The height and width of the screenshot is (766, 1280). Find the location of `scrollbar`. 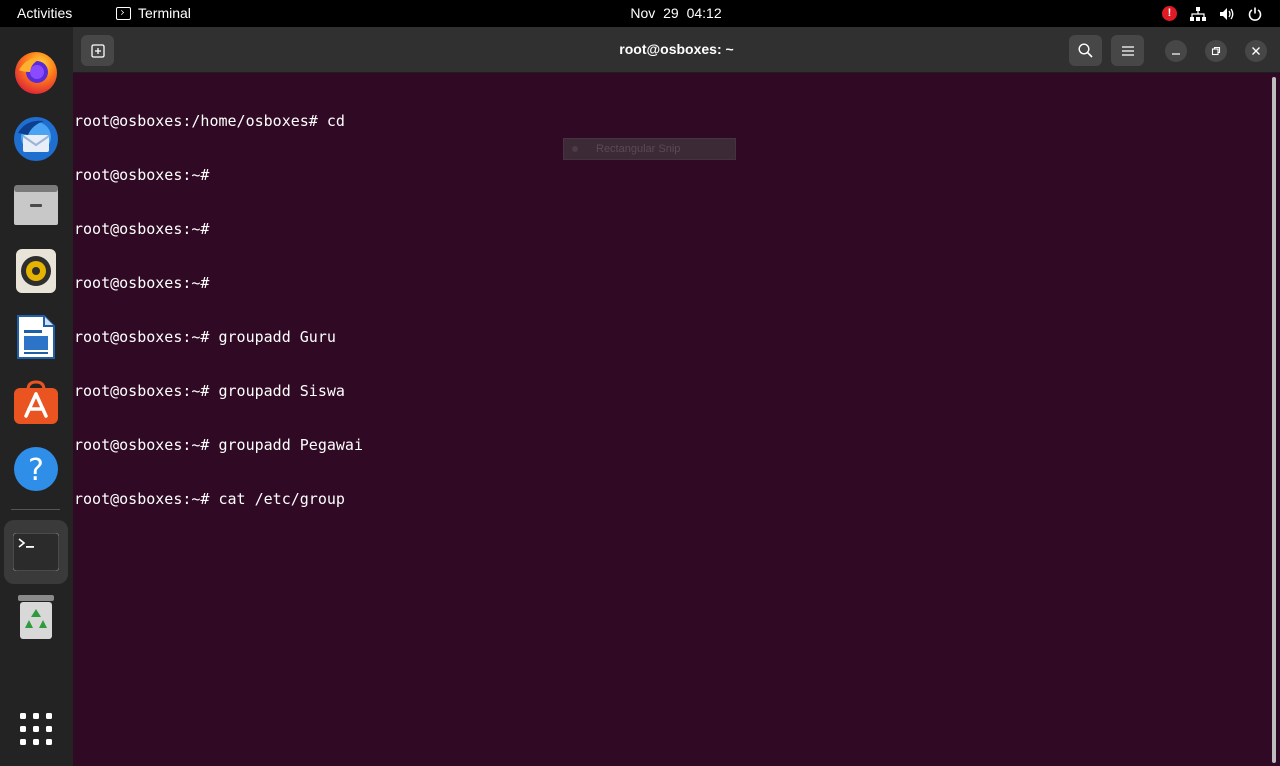

scrollbar is located at coordinates (1274, 420).